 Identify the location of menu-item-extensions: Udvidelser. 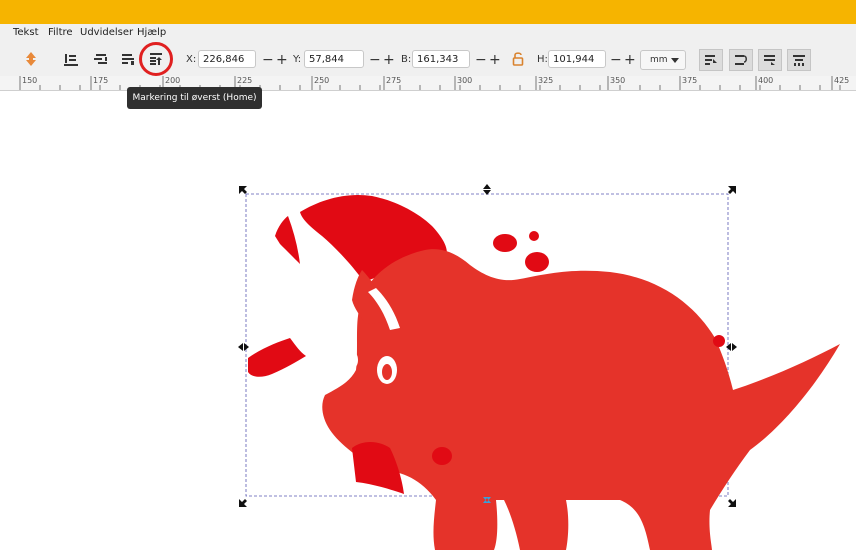
(106, 32).